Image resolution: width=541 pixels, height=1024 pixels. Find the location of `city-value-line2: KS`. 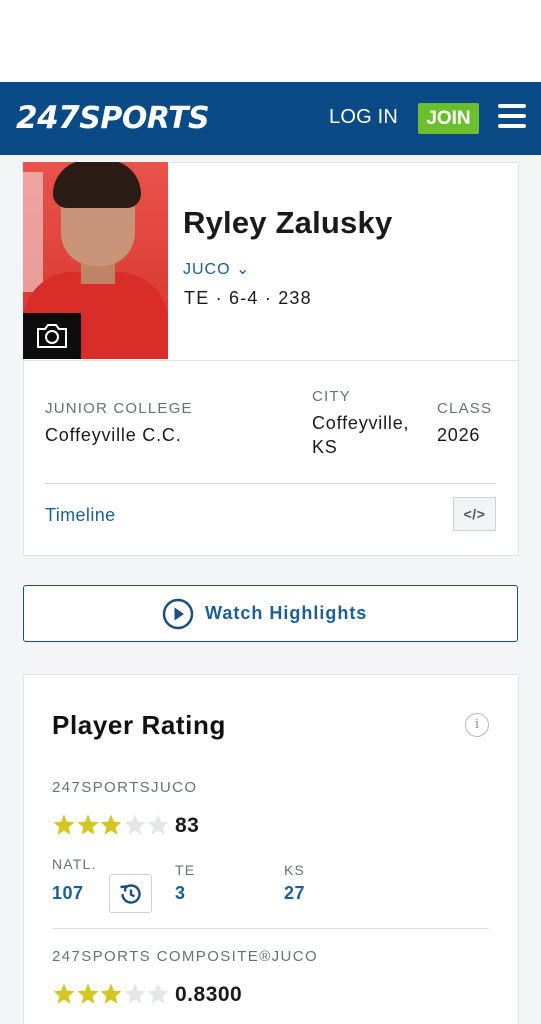

city-value-line2: KS is located at coordinates (325, 447).